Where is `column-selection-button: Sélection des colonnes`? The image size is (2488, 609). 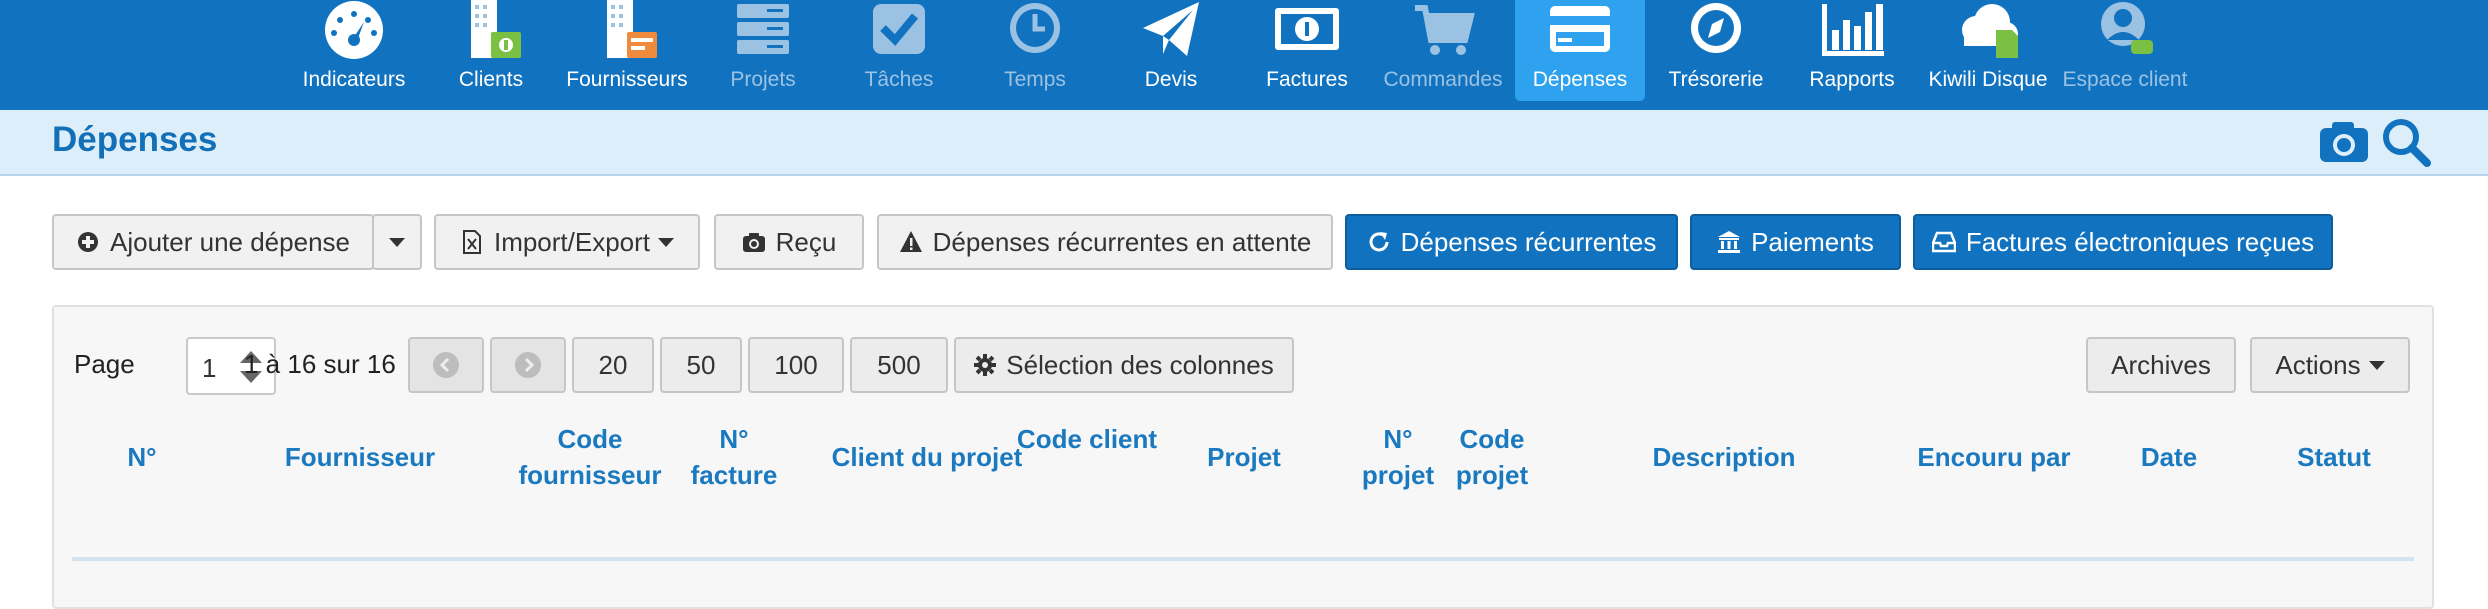
column-selection-button: Sélection des colonnes is located at coordinates (1124, 365).